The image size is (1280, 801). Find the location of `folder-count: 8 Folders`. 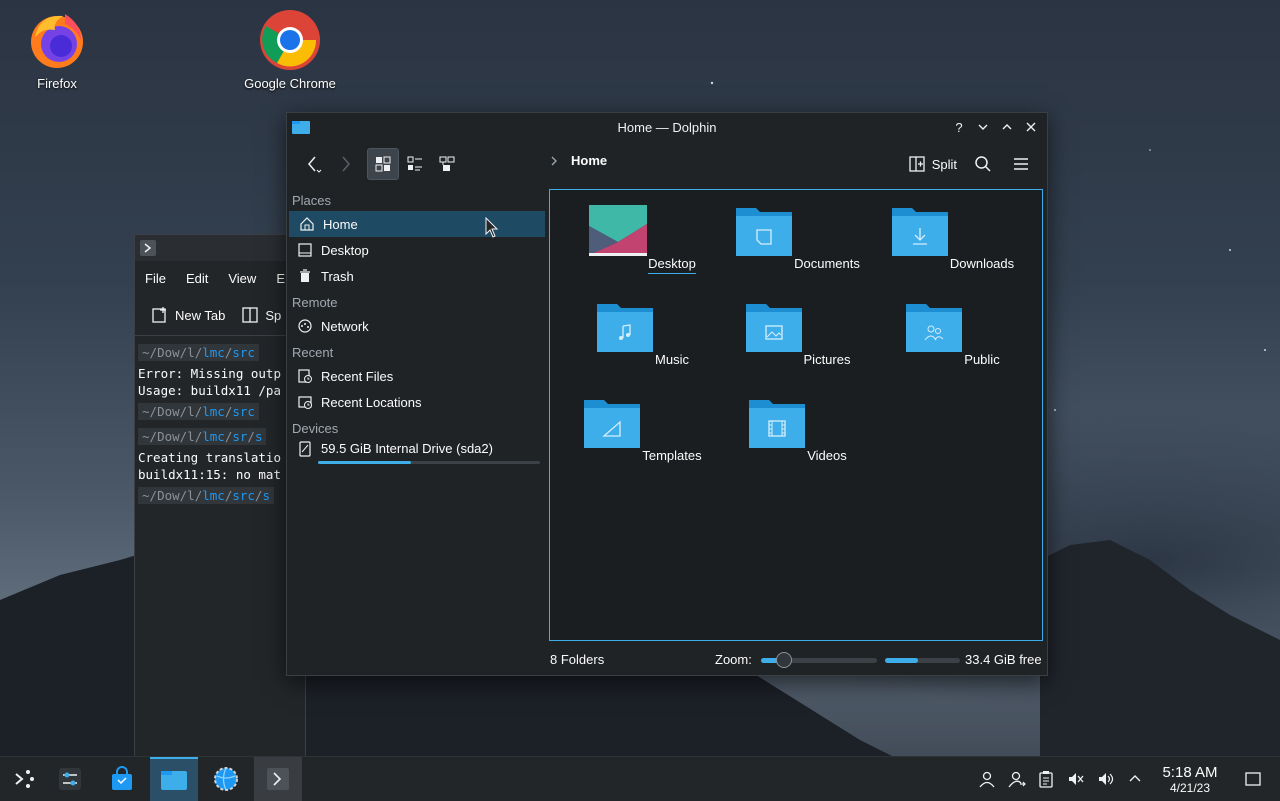

folder-count: 8 Folders is located at coordinates (577, 659).